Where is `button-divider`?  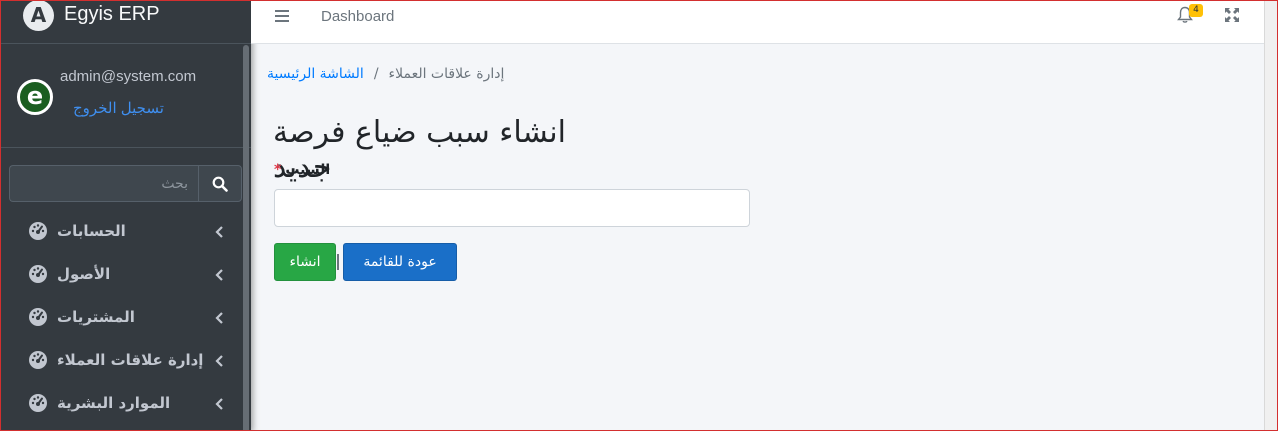
button-divider is located at coordinates (338, 262).